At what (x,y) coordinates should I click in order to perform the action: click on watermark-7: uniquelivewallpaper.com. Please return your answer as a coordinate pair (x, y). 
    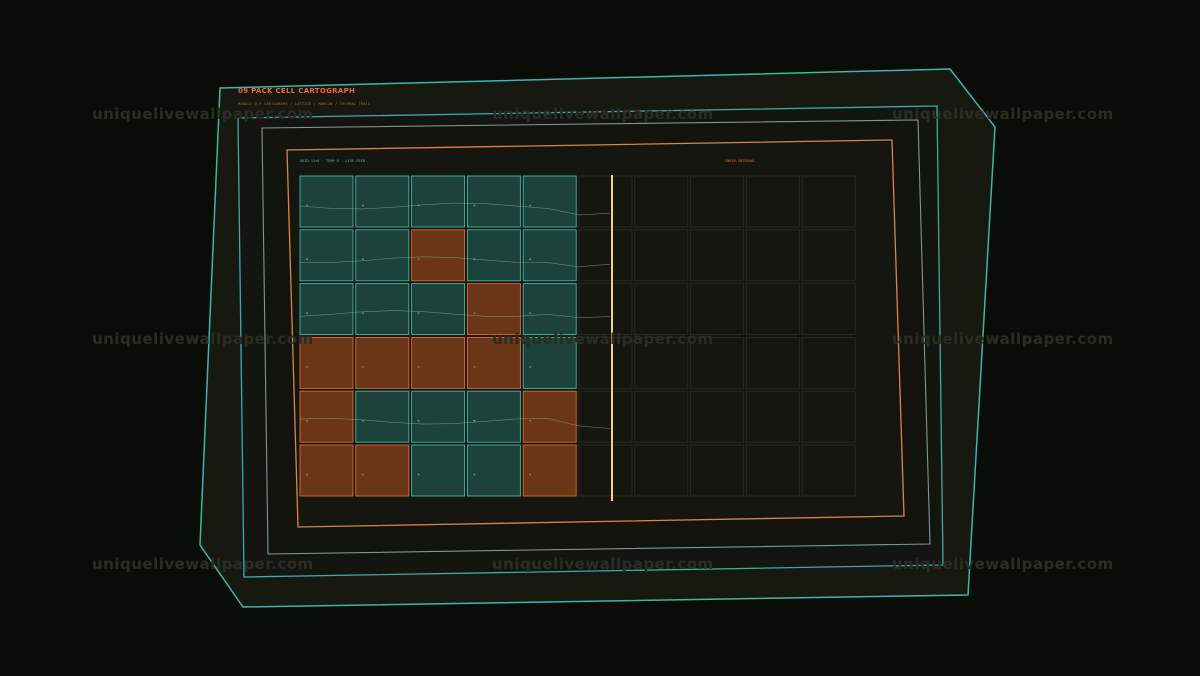
    Looking at the image, I should click on (203, 564).